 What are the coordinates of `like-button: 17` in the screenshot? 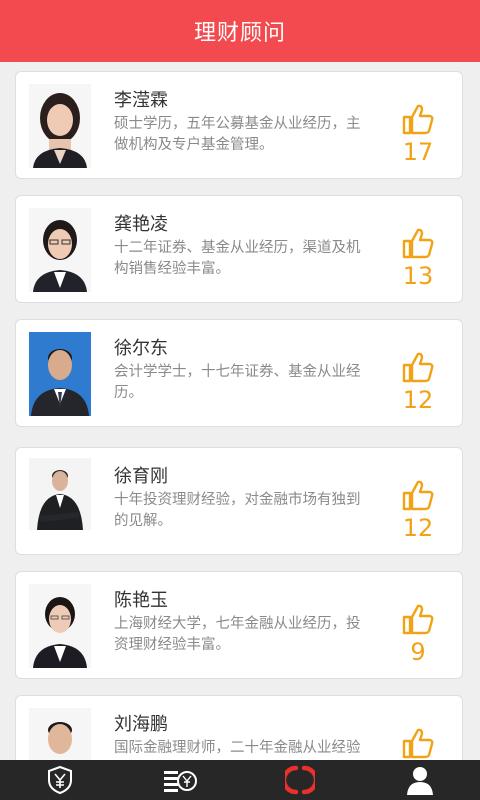 It's located at (418, 134).